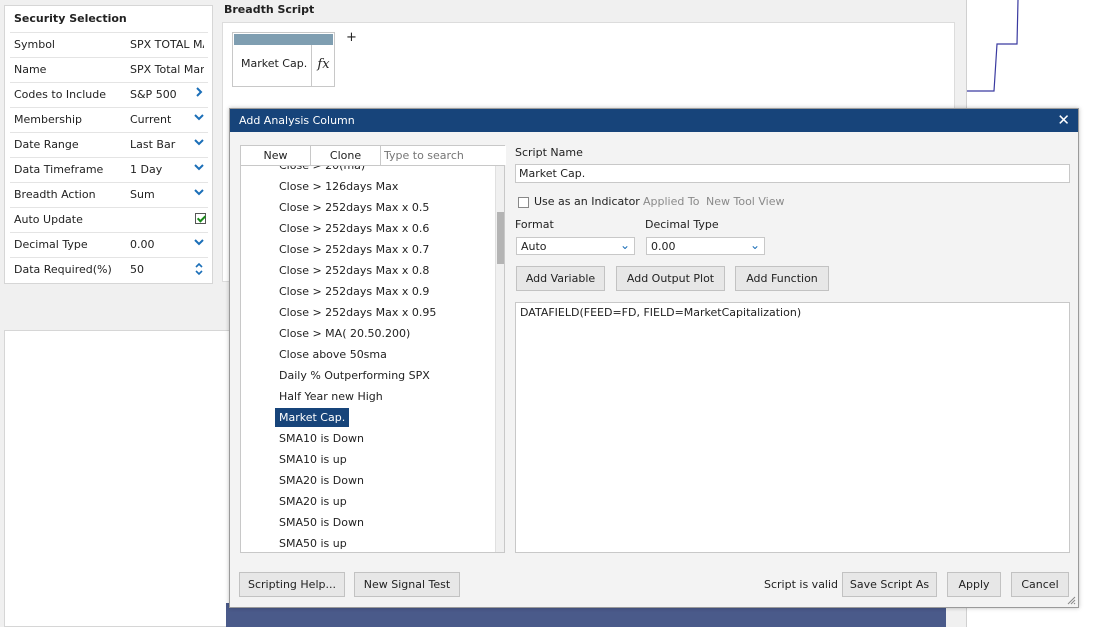 The height and width of the screenshot is (627, 1109). I want to click on list-item-label: Daily % Outperforming SPX, so click(354, 375).